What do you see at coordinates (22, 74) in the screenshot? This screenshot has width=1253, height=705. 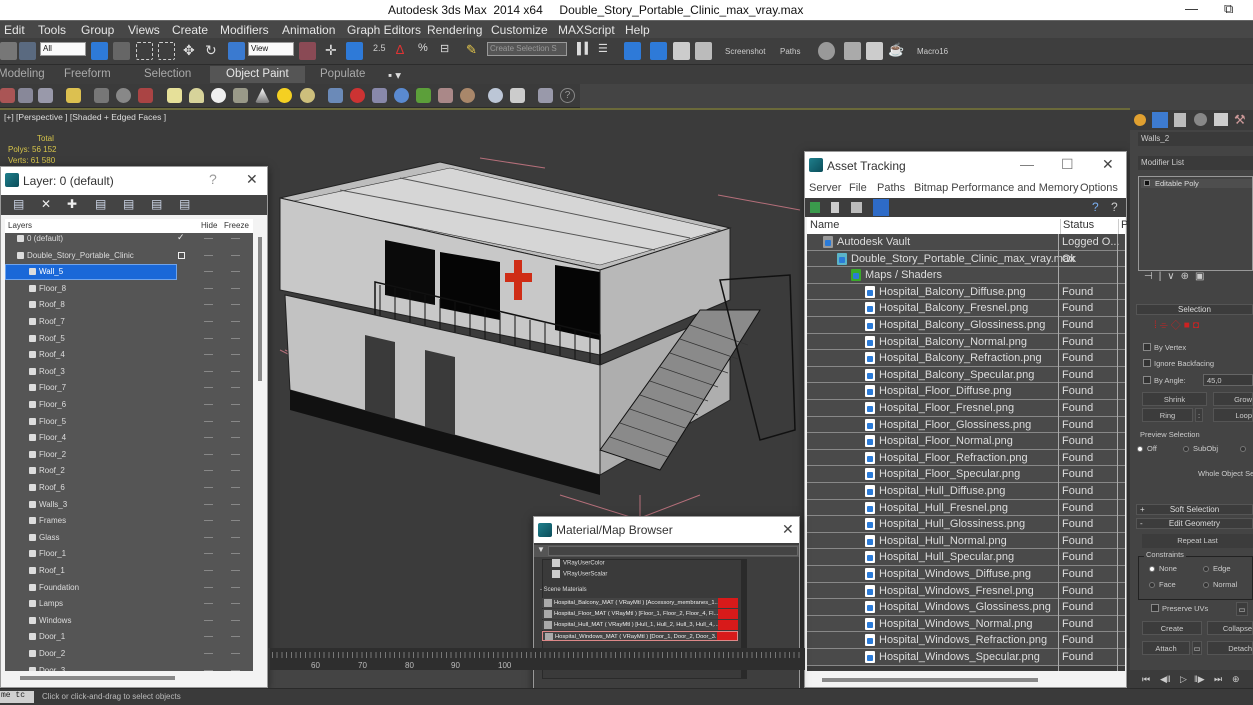 I see `tab-modeling: Modeling` at bounding box center [22, 74].